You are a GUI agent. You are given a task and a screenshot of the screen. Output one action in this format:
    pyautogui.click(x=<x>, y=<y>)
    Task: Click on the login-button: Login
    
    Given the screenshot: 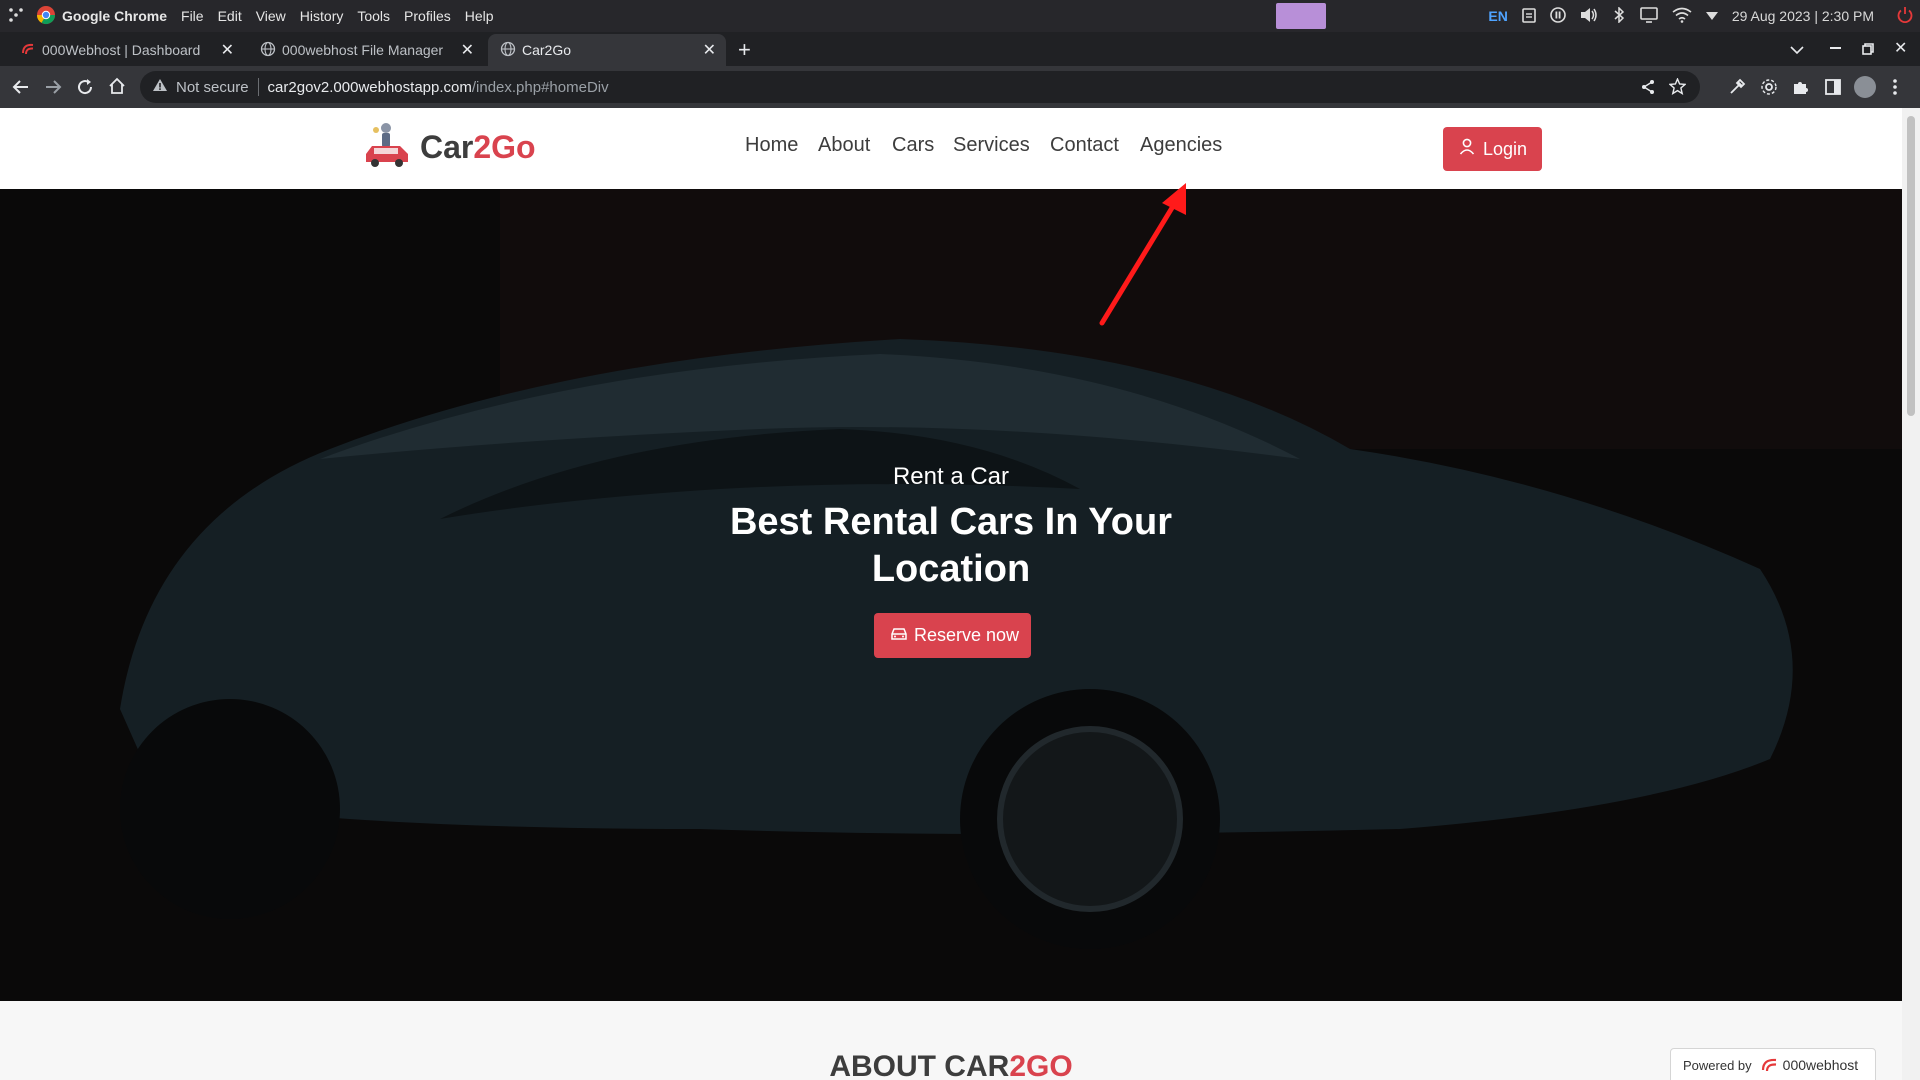 What is the action you would take?
    pyautogui.click(x=1492, y=149)
    